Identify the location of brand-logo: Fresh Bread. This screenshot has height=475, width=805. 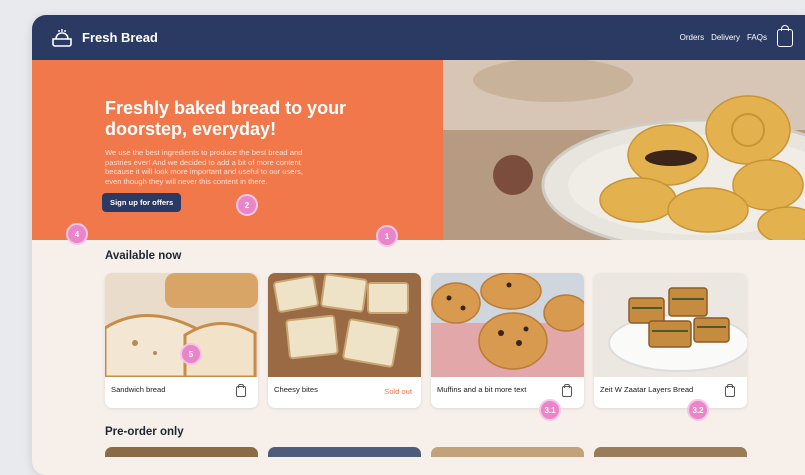
(104, 38).